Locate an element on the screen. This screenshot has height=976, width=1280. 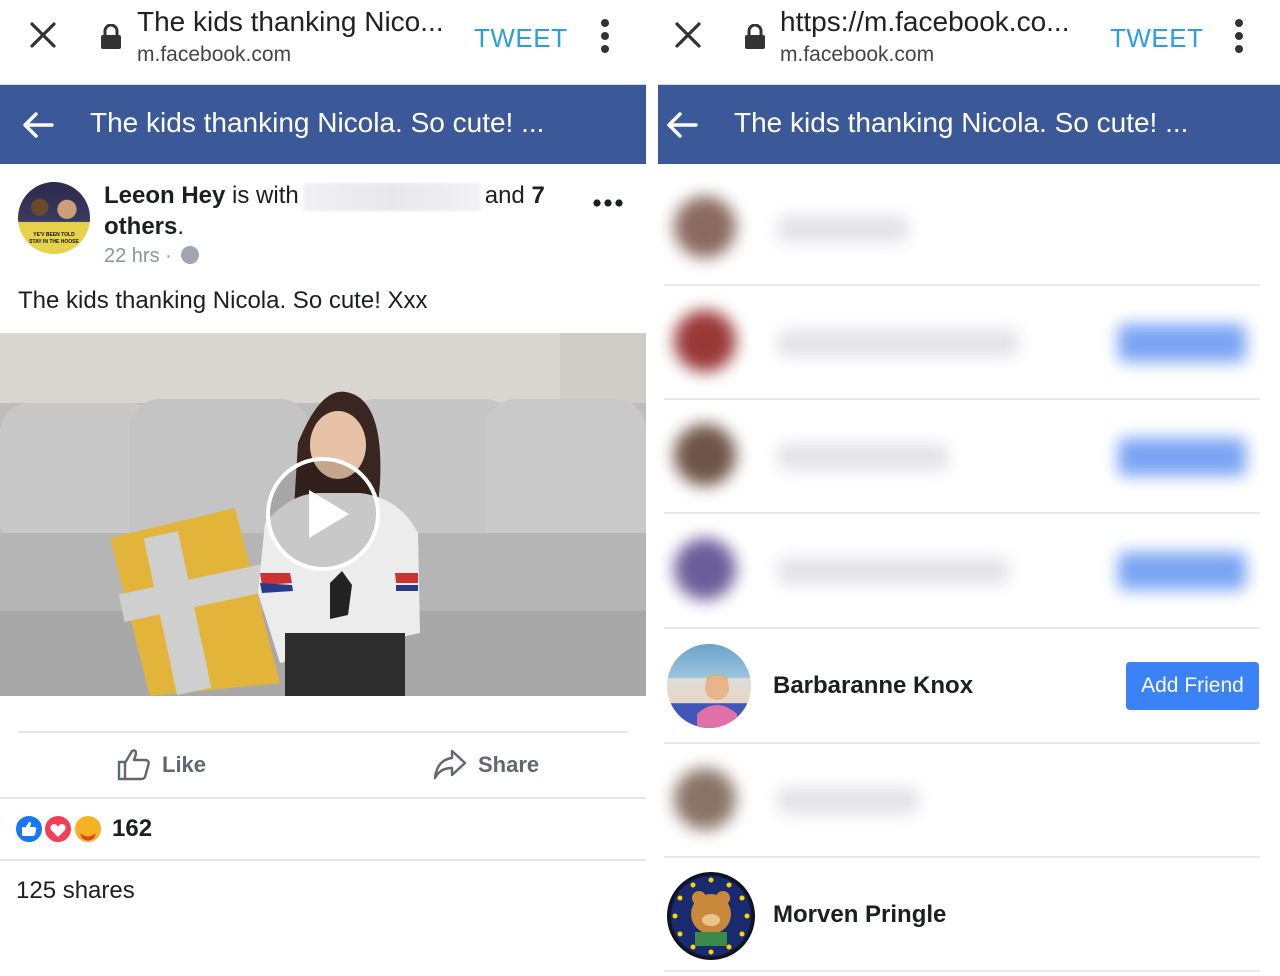
reaction-icons is located at coordinates (59, 829).